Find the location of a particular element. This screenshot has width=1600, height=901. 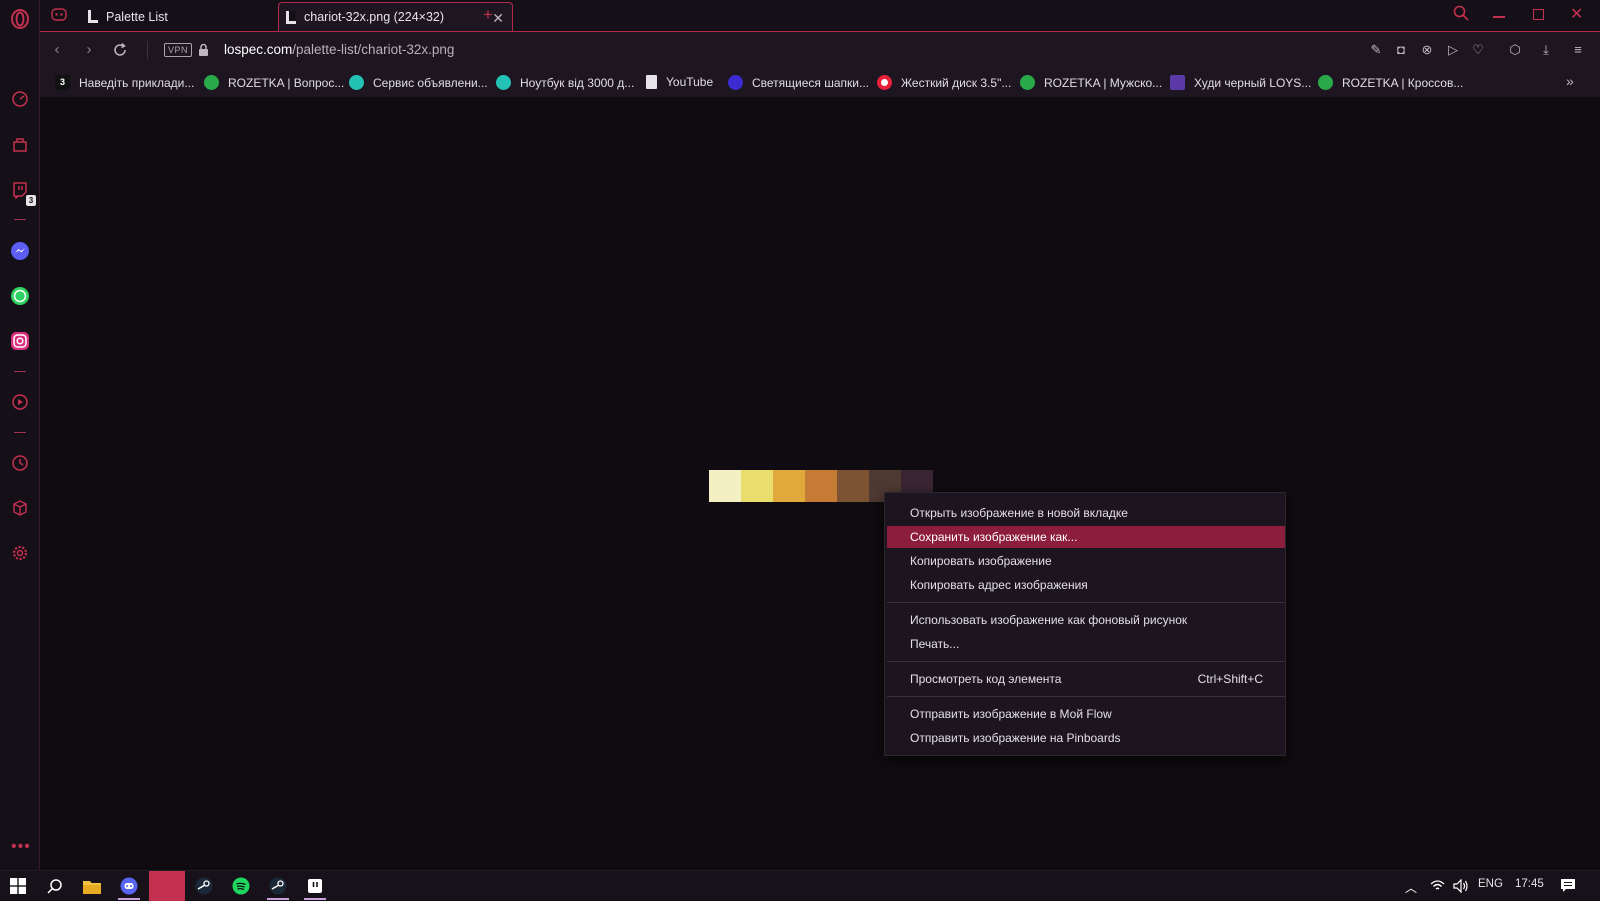

show-hidden-icons-chevron-icon: ︿ is located at coordinates (1411, 887).